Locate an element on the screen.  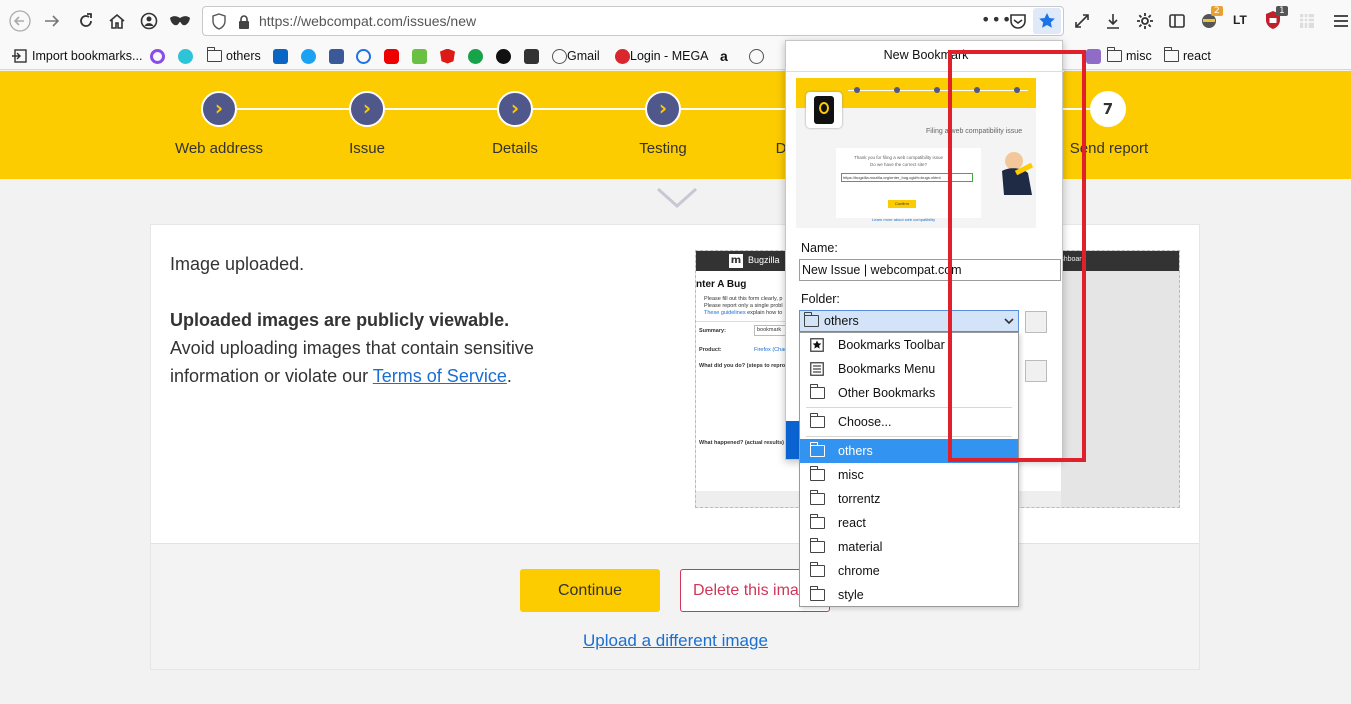
home-button is located at coordinates (117, 21).